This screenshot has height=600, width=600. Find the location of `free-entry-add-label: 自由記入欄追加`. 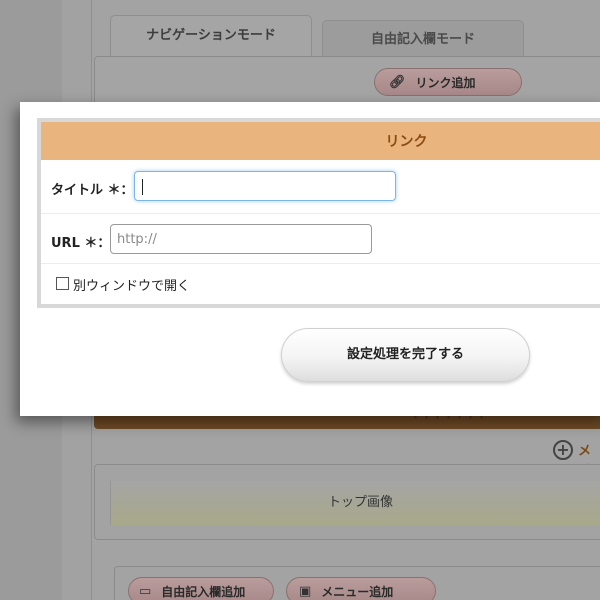

free-entry-add-label: 自由記入欄追加 is located at coordinates (203, 591).